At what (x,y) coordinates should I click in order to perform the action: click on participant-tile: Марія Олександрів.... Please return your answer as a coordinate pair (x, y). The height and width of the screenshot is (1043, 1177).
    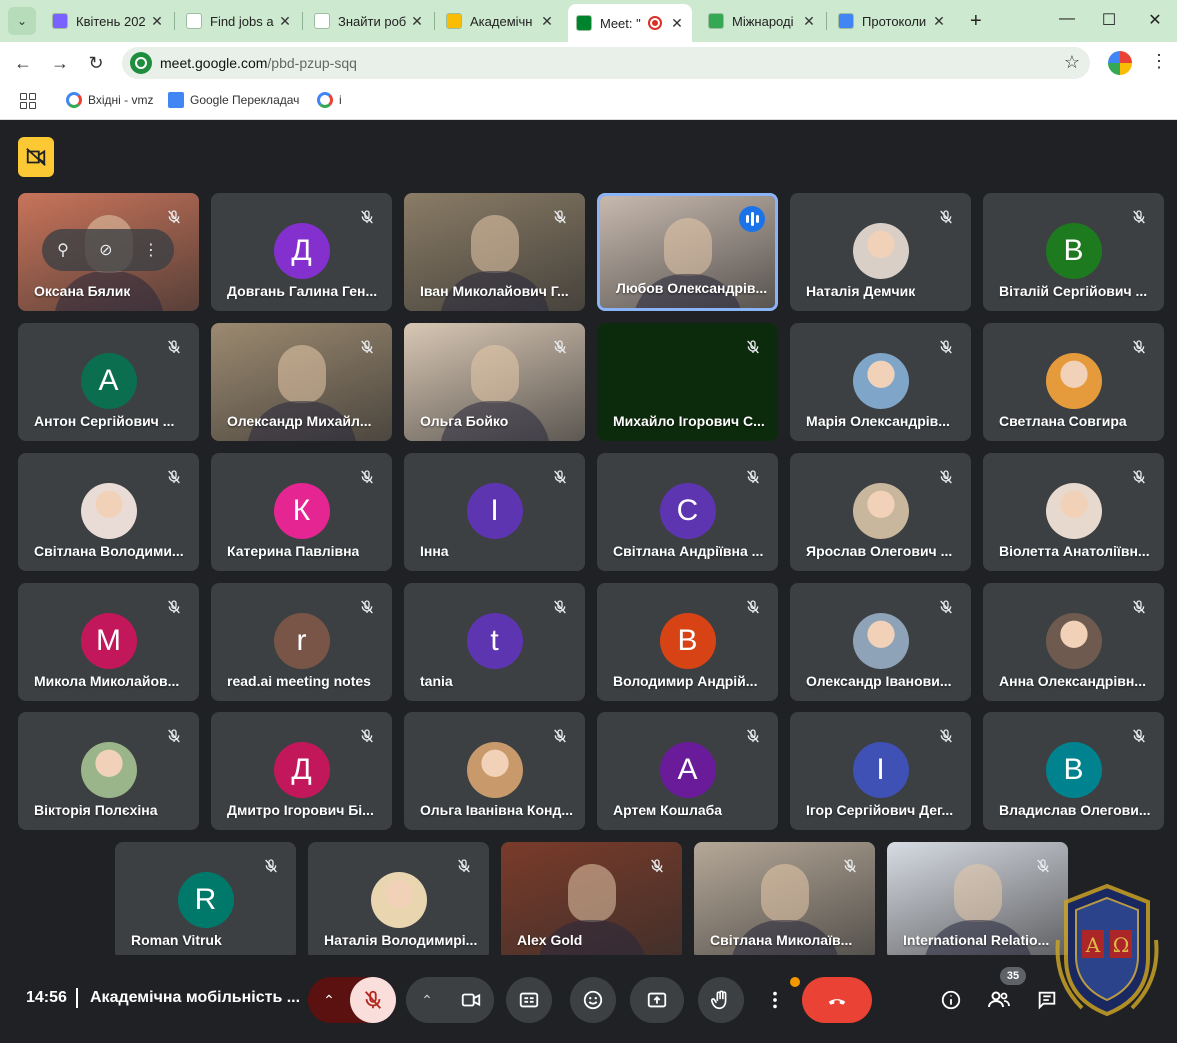
    Looking at the image, I should click on (880, 382).